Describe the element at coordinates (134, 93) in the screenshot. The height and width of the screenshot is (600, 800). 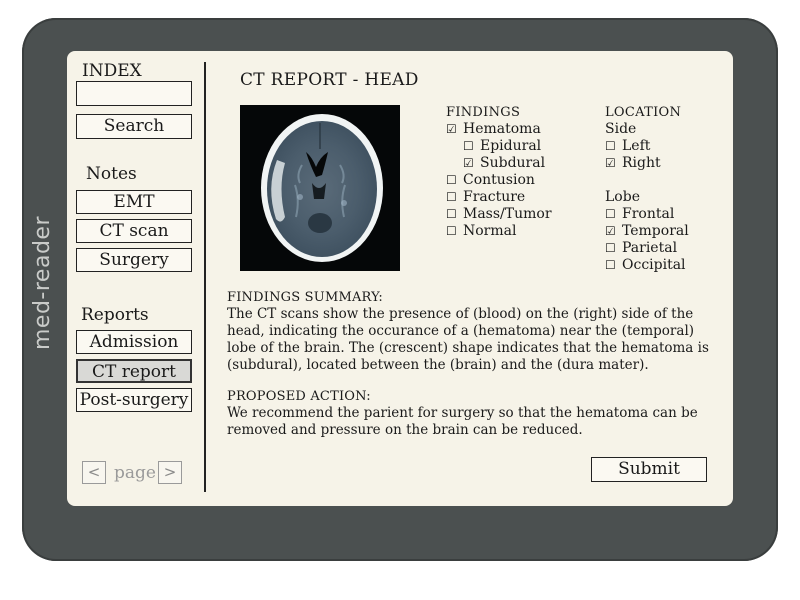
I see `search-input` at that location.